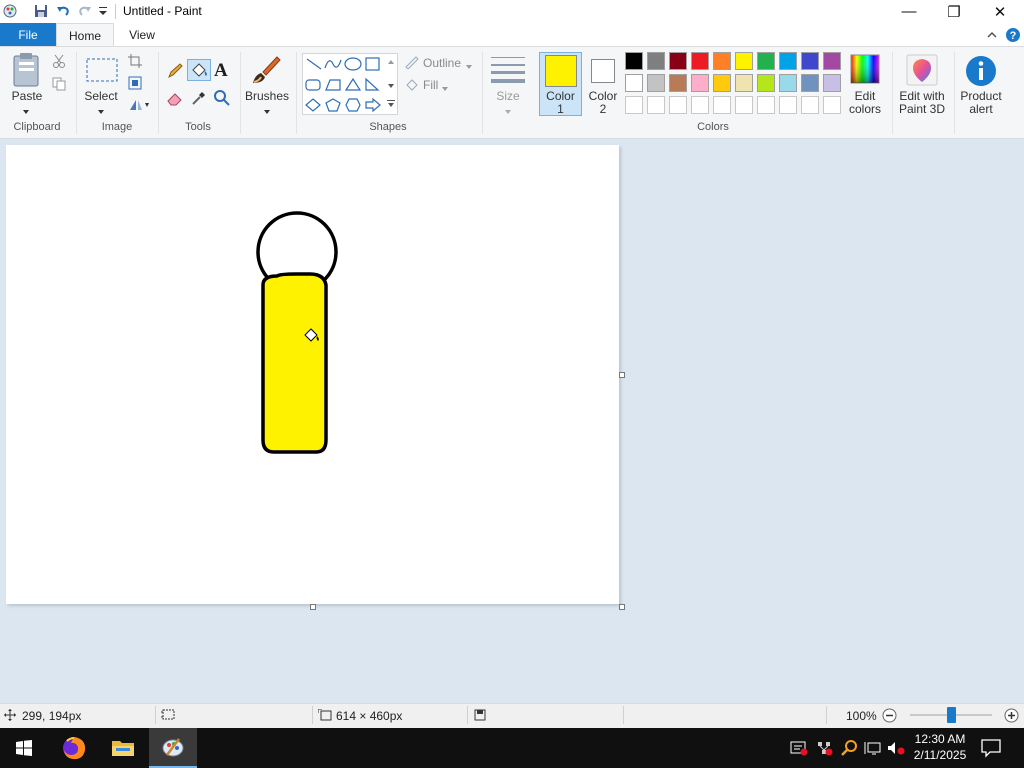 The height and width of the screenshot is (768, 1024). What do you see at coordinates (940, 748) in the screenshot?
I see `taskbar-clock: 12:30 AM 2/11/2025` at bounding box center [940, 748].